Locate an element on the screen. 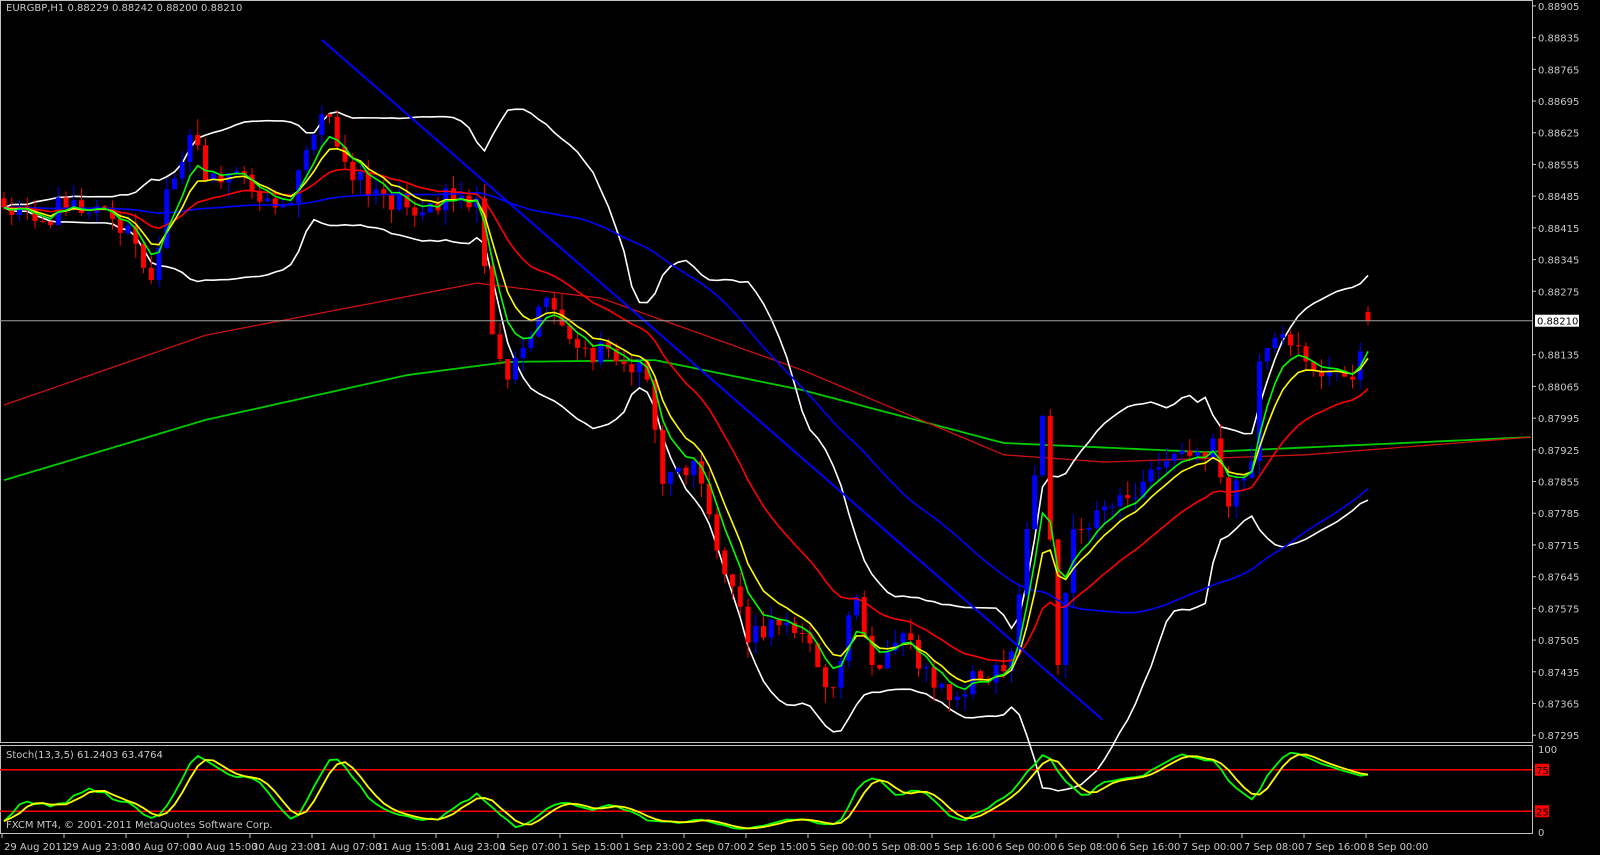  x-tick-label: 5 Sep 00:00 is located at coordinates (840, 847).